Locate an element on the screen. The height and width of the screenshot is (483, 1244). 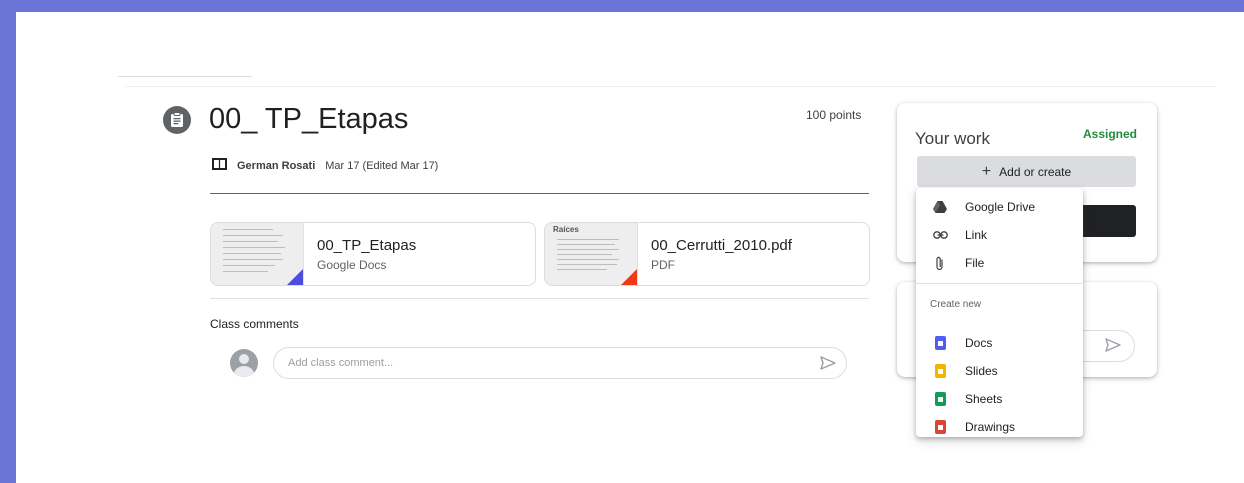
assignment-meta: German Rosati Mar 17 (Edited Mar 17) is located at coordinates (325, 165).